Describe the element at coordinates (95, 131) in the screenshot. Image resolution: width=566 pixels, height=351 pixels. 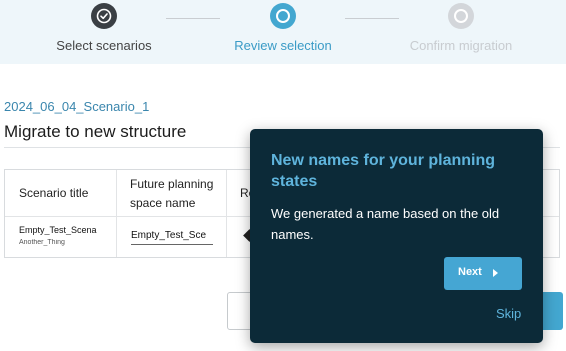
I see `page-title: Migrate to new structure` at that location.